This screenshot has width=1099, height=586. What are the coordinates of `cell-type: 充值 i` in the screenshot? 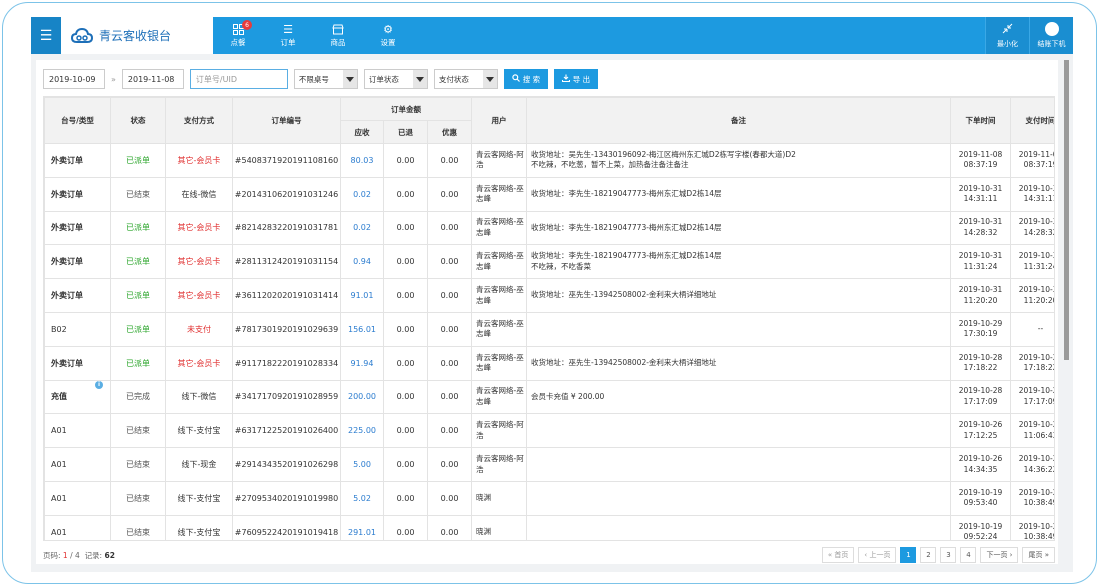 It's located at (77, 397).